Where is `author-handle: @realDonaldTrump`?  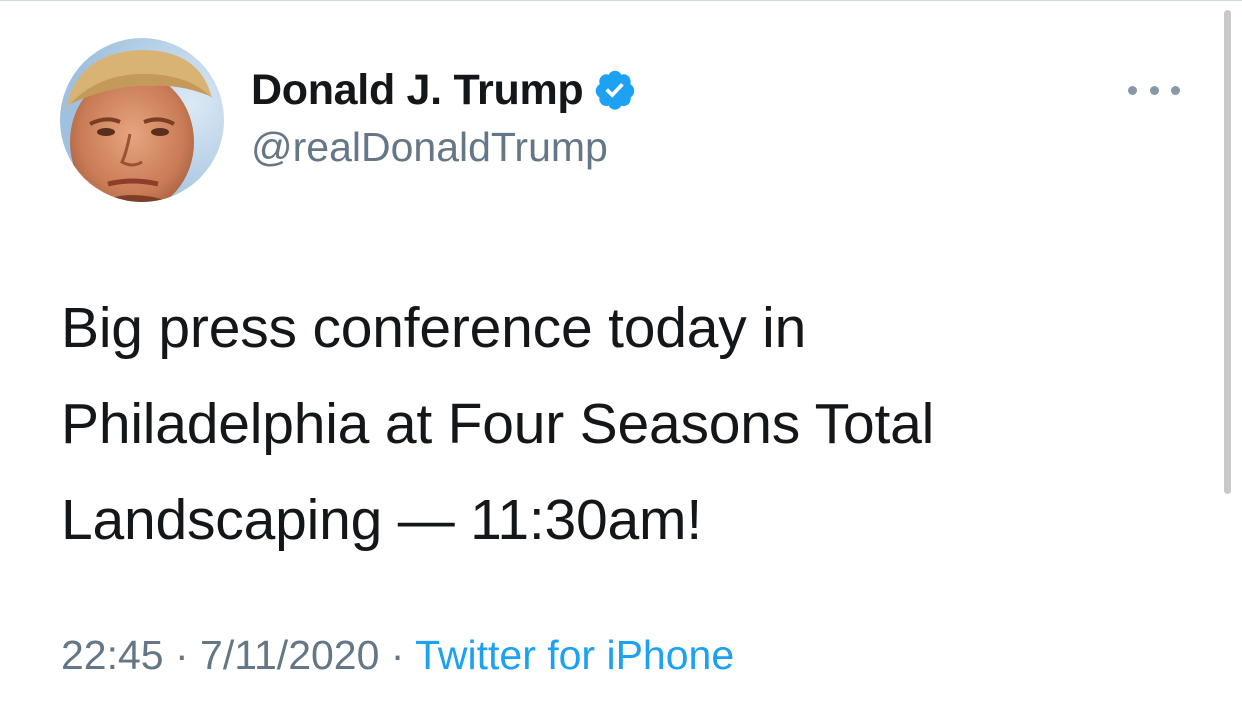 author-handle: @realDonaldTrump is located at coordinates (429, 147).